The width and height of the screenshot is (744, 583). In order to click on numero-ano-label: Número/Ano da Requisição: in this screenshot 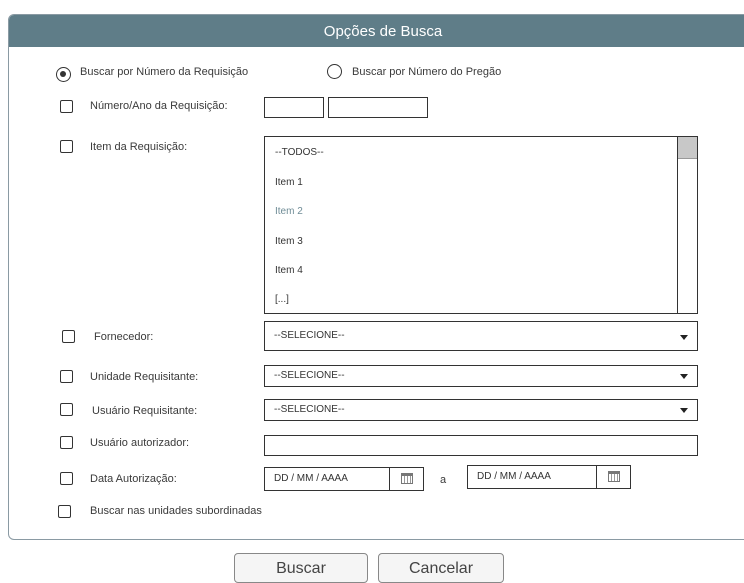, I will do `click(159, 106)`.